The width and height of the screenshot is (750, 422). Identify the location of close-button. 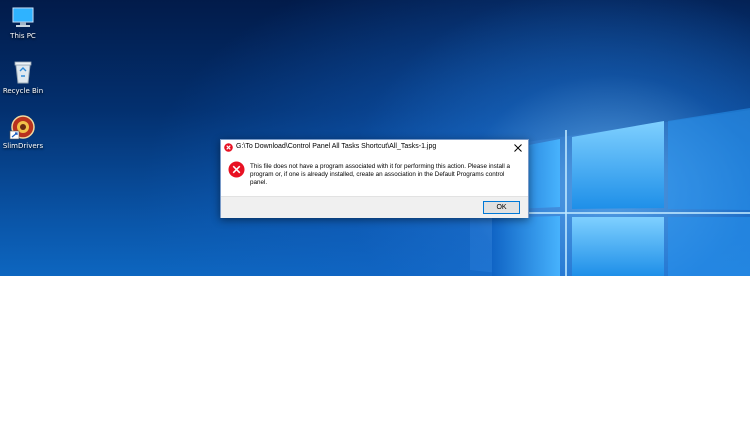
(518, 148).